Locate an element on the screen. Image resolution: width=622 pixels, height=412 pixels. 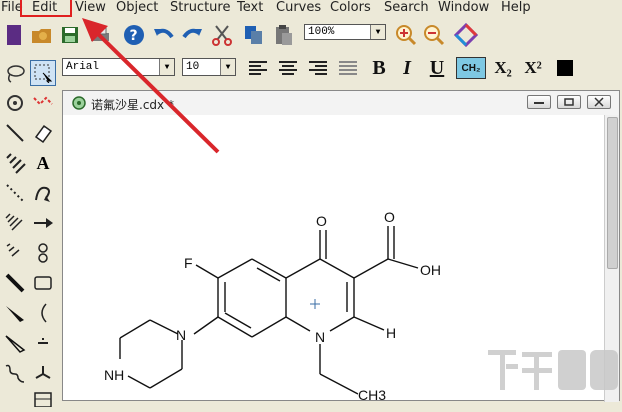
rectangle-icon is located at coordinates (43, 283).